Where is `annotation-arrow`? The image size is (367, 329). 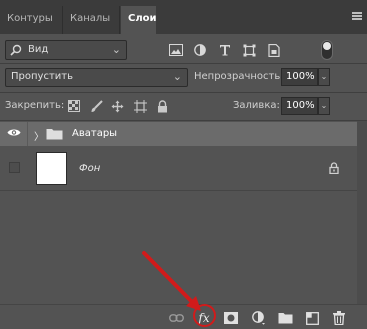 annotation-arrow is located at coordinates (171, 281).